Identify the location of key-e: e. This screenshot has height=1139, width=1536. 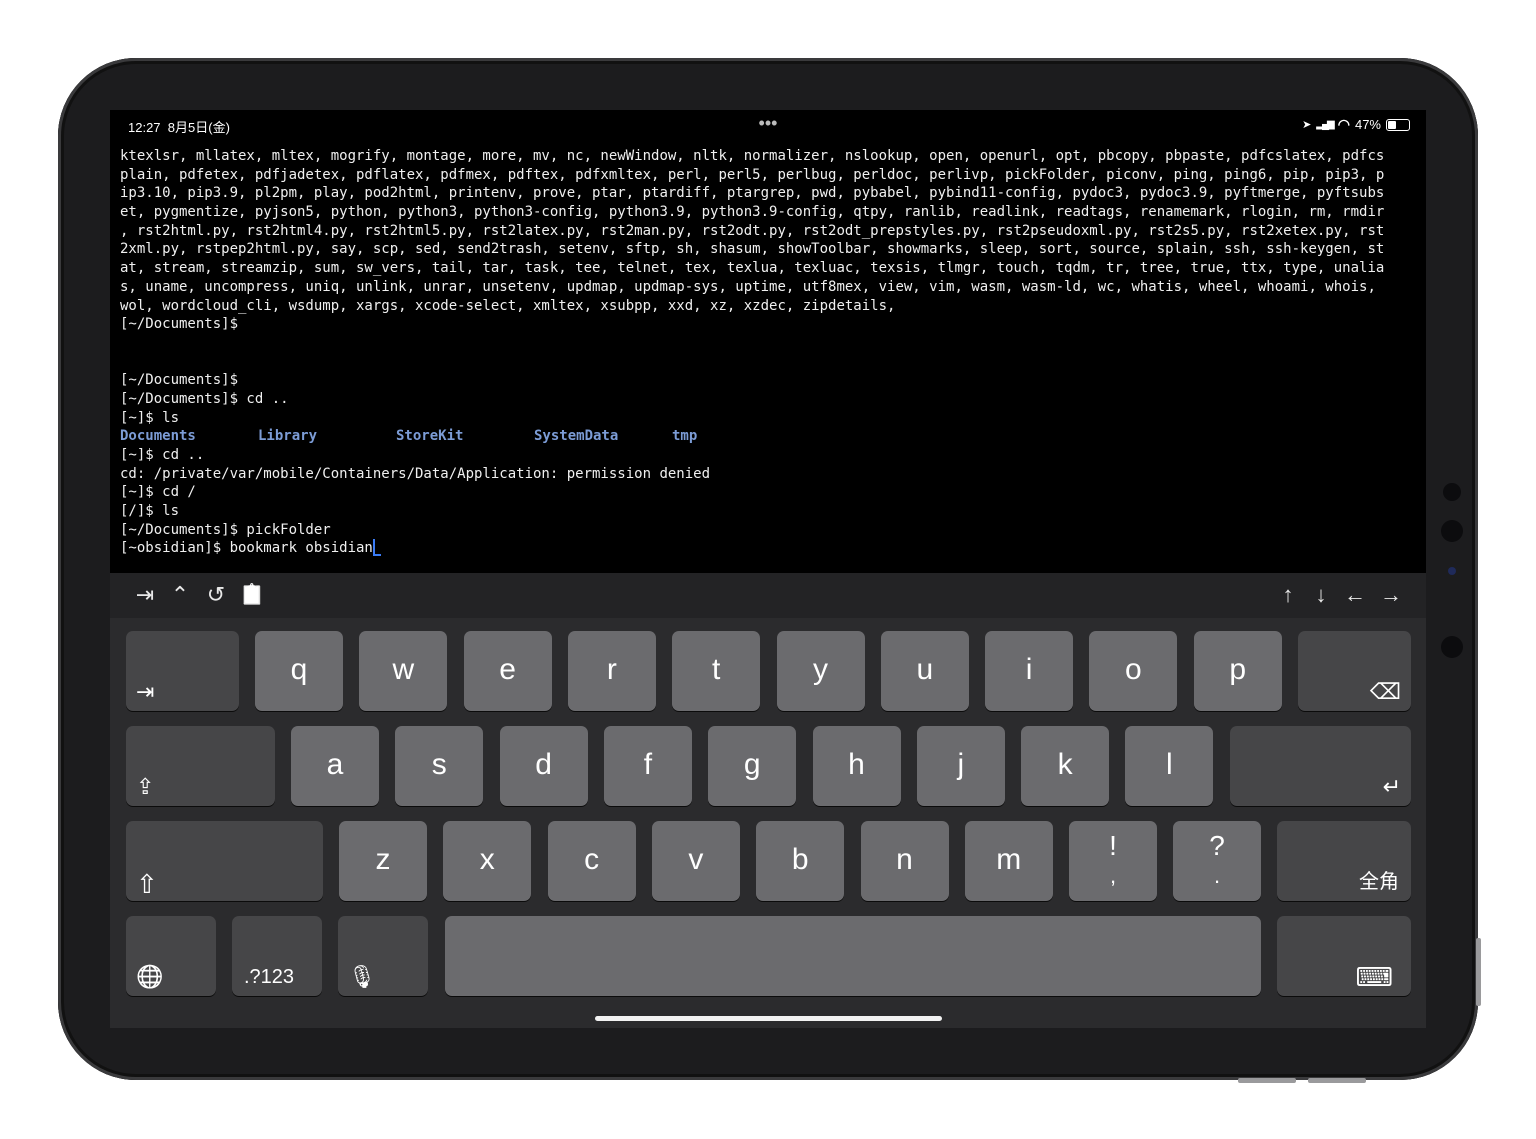
(507, 671).